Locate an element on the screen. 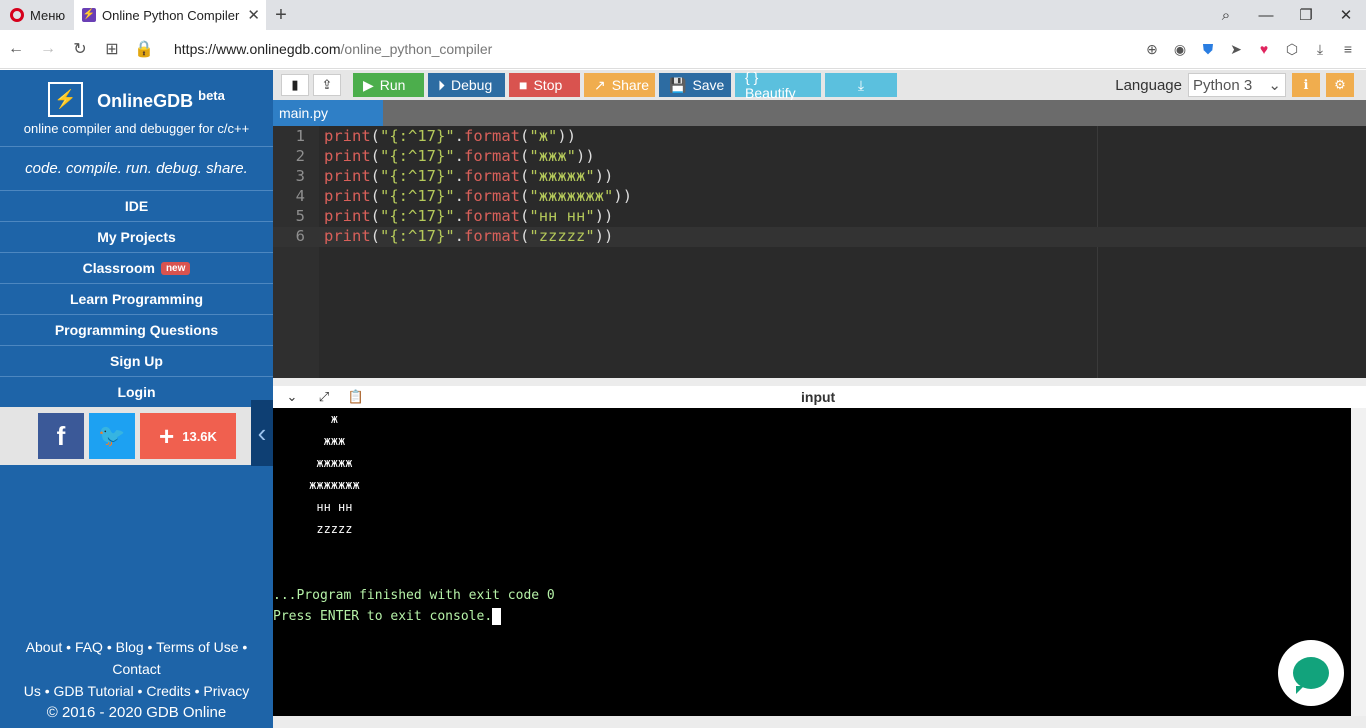 Image resolution: width=1366 pixels, height=728 pixels. lightning-logo-icon: ⚡ is located at coordinates (66, 99).